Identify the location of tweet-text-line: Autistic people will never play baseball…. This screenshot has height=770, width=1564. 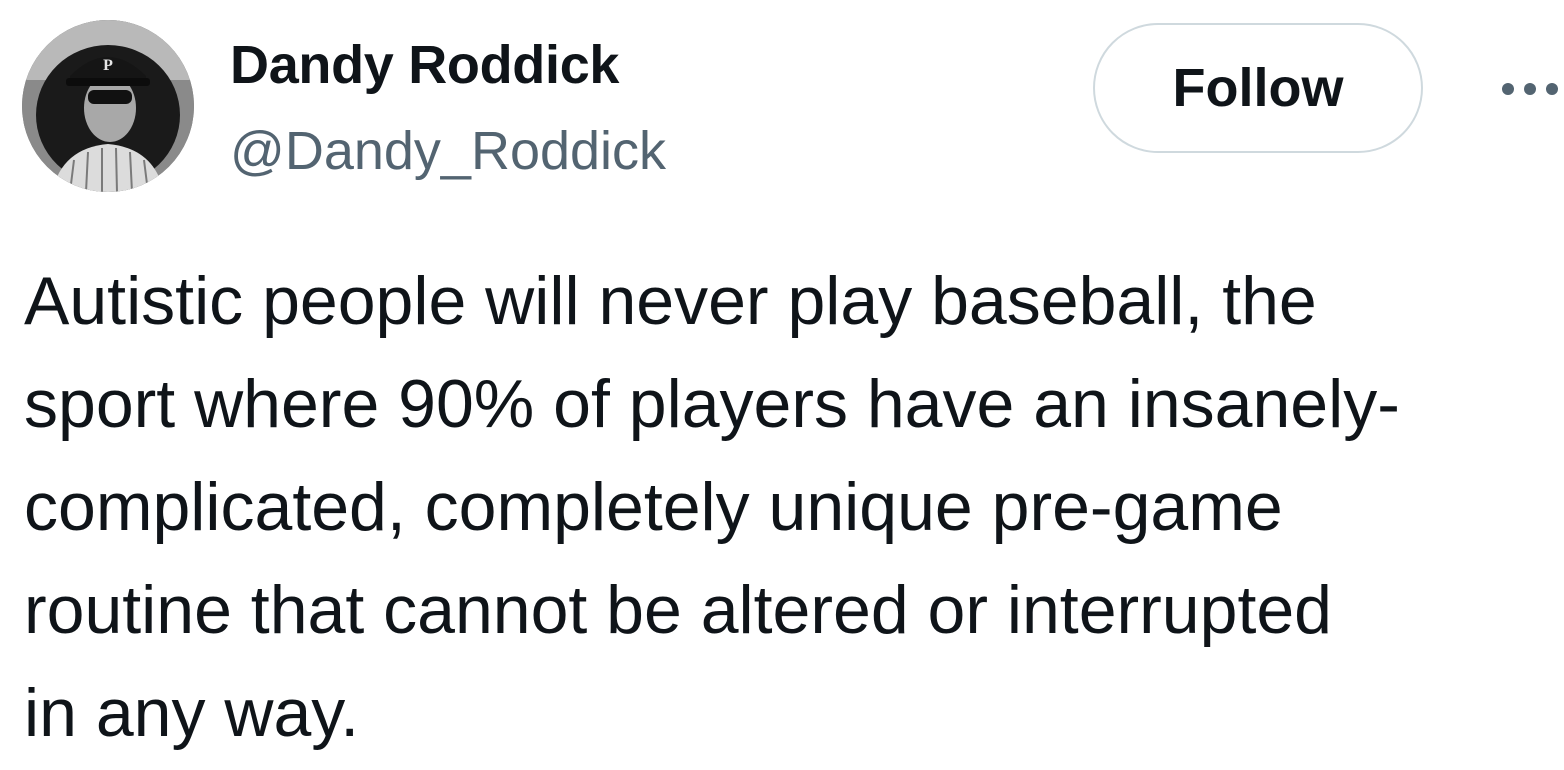
(670, 301).